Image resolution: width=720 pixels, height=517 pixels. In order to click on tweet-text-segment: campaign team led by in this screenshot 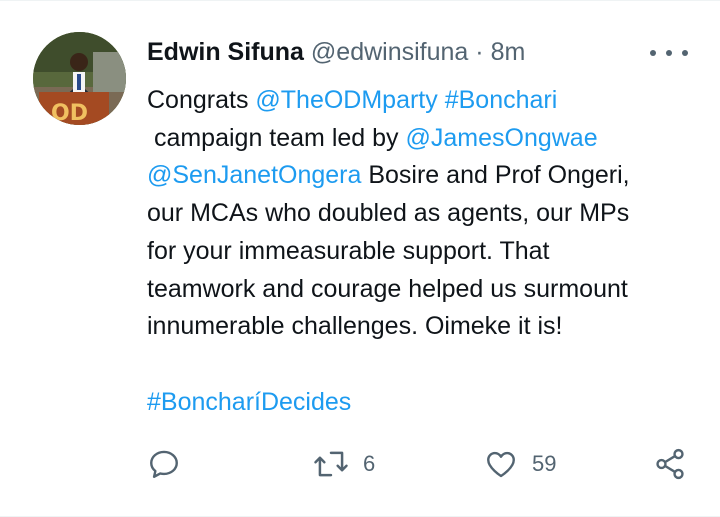, I will do `click(276, 137)`.